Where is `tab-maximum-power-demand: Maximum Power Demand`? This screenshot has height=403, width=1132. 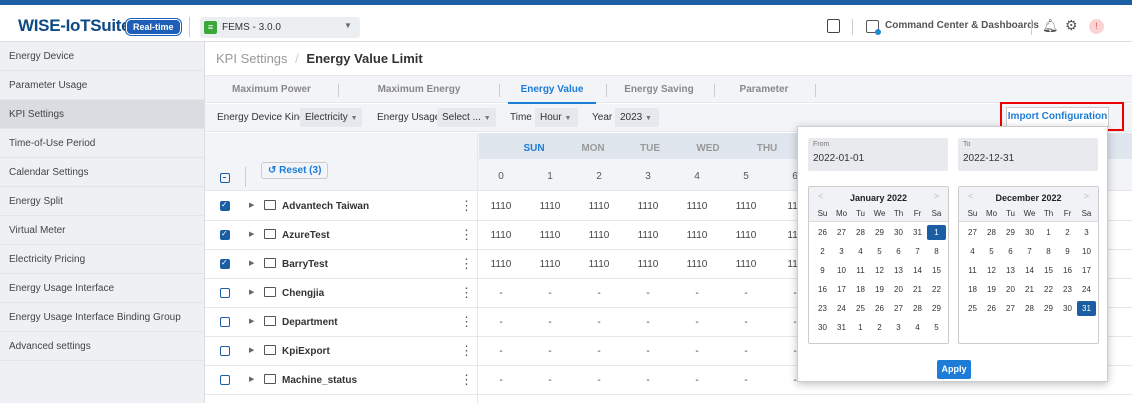
tab-maximum-power-demand: Maximum Power Demand is located at coordinates (271, 99).